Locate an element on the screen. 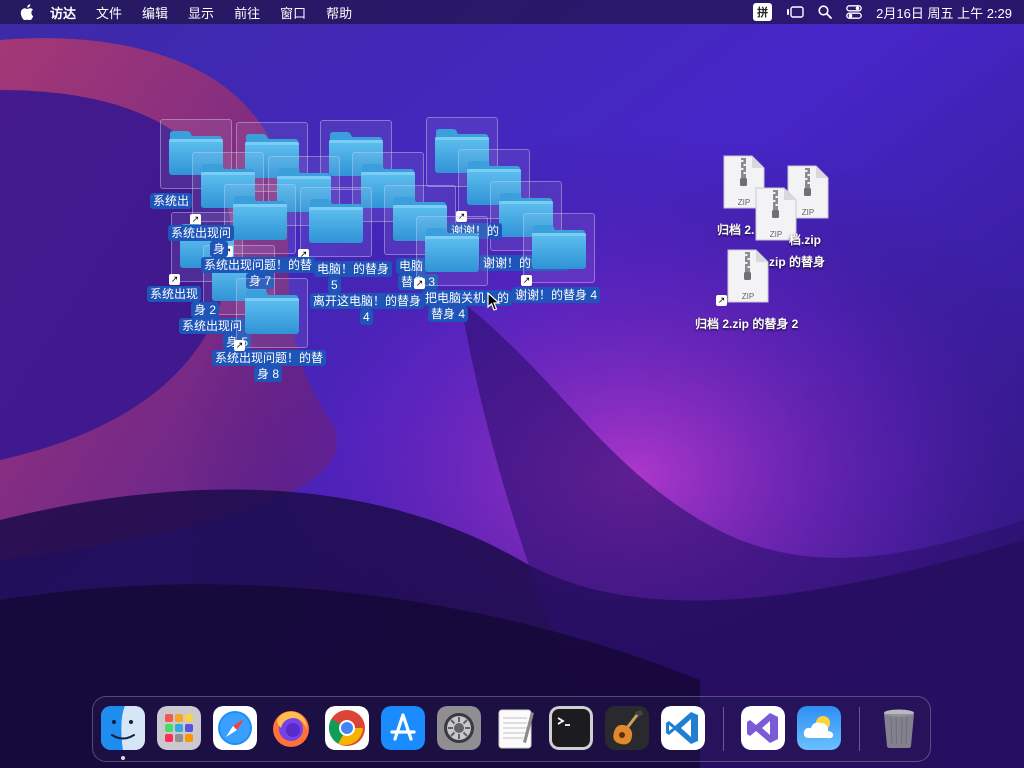 Image resolution: width=1024 pixels, height=768 pixels. dock-launchpad is located at coordinates (179, 728).